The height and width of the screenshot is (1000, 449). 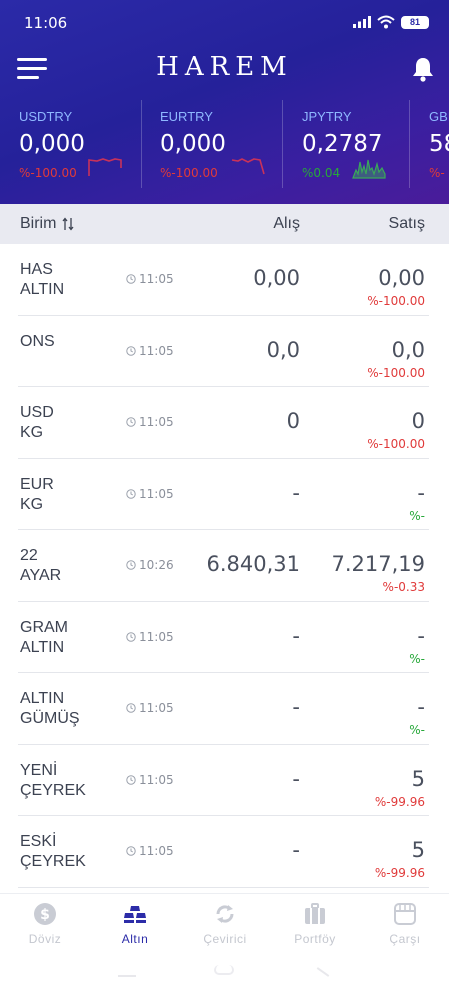 I want to click on currency-icon: $, so click(x=45, y=914).